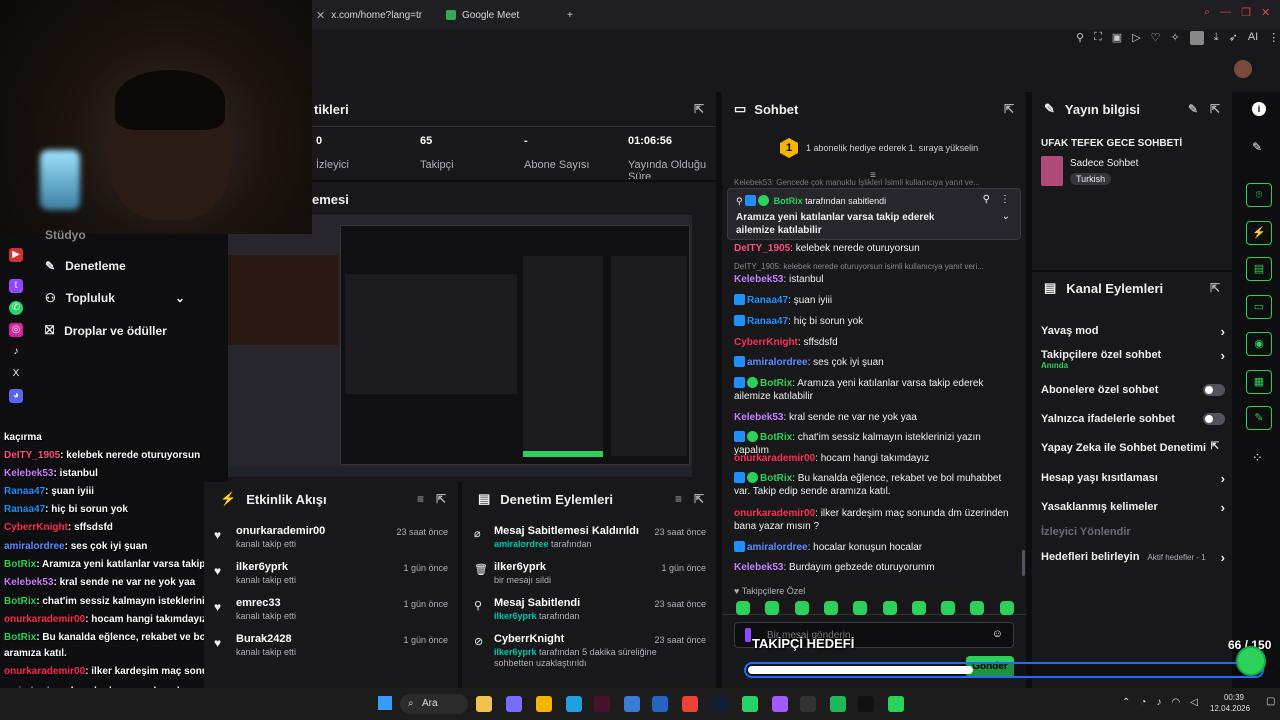 This screenshot has width=1280, height=720. Describe the element at coordinates (808, 704) in the screenshot. I see `obs-icon` at that location.